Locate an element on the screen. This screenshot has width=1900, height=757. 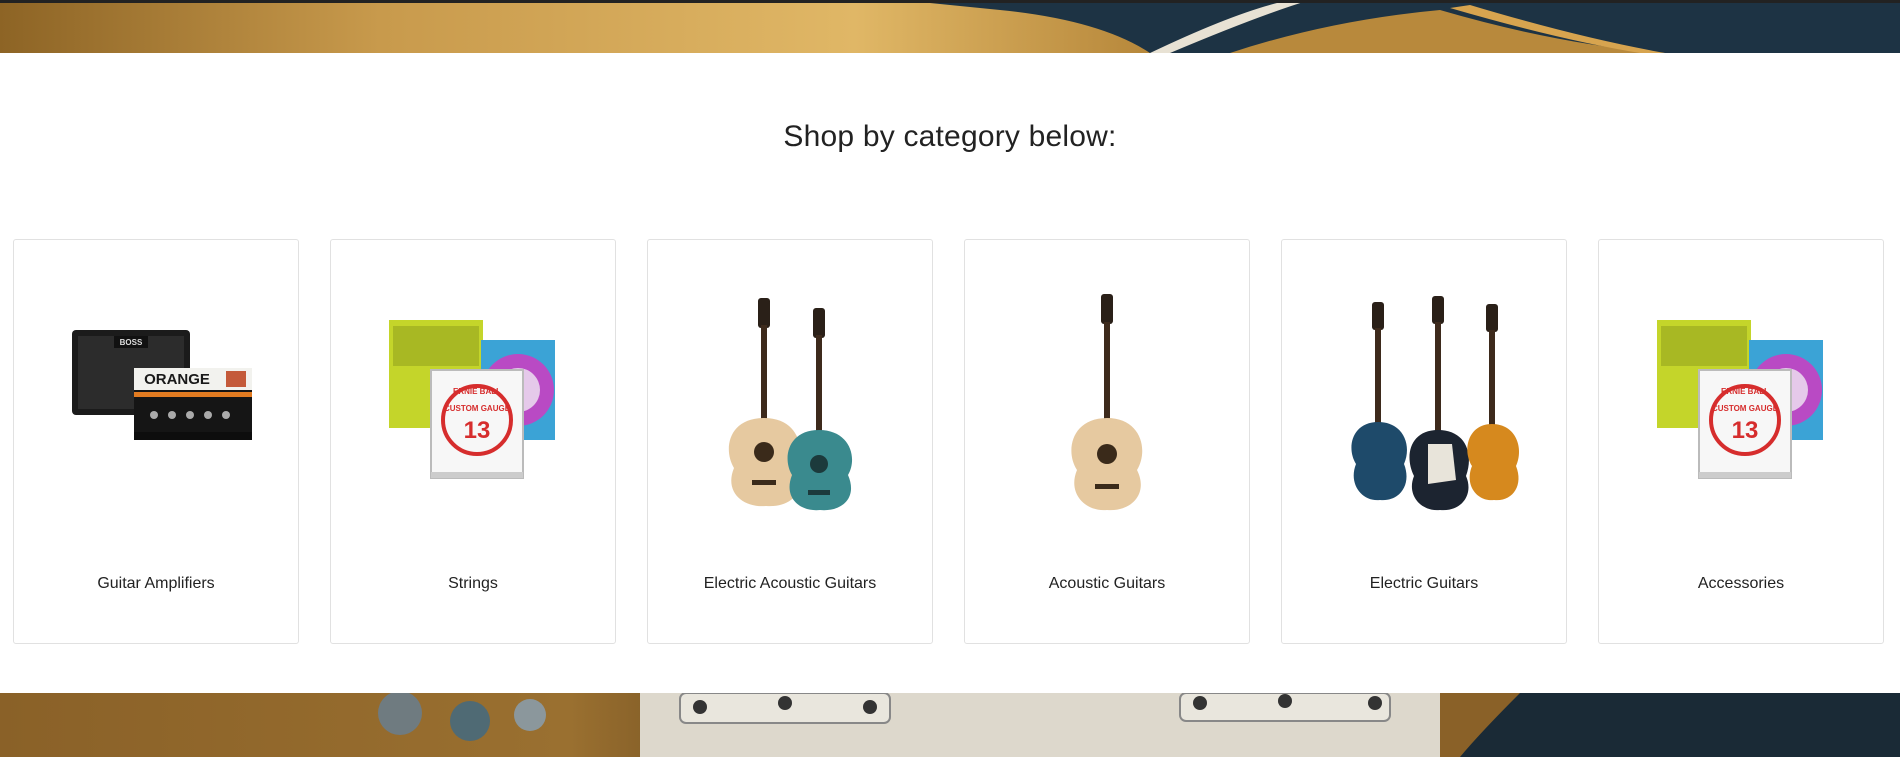
category-label: Electric Guitars is located at coordinates (1424, 583).